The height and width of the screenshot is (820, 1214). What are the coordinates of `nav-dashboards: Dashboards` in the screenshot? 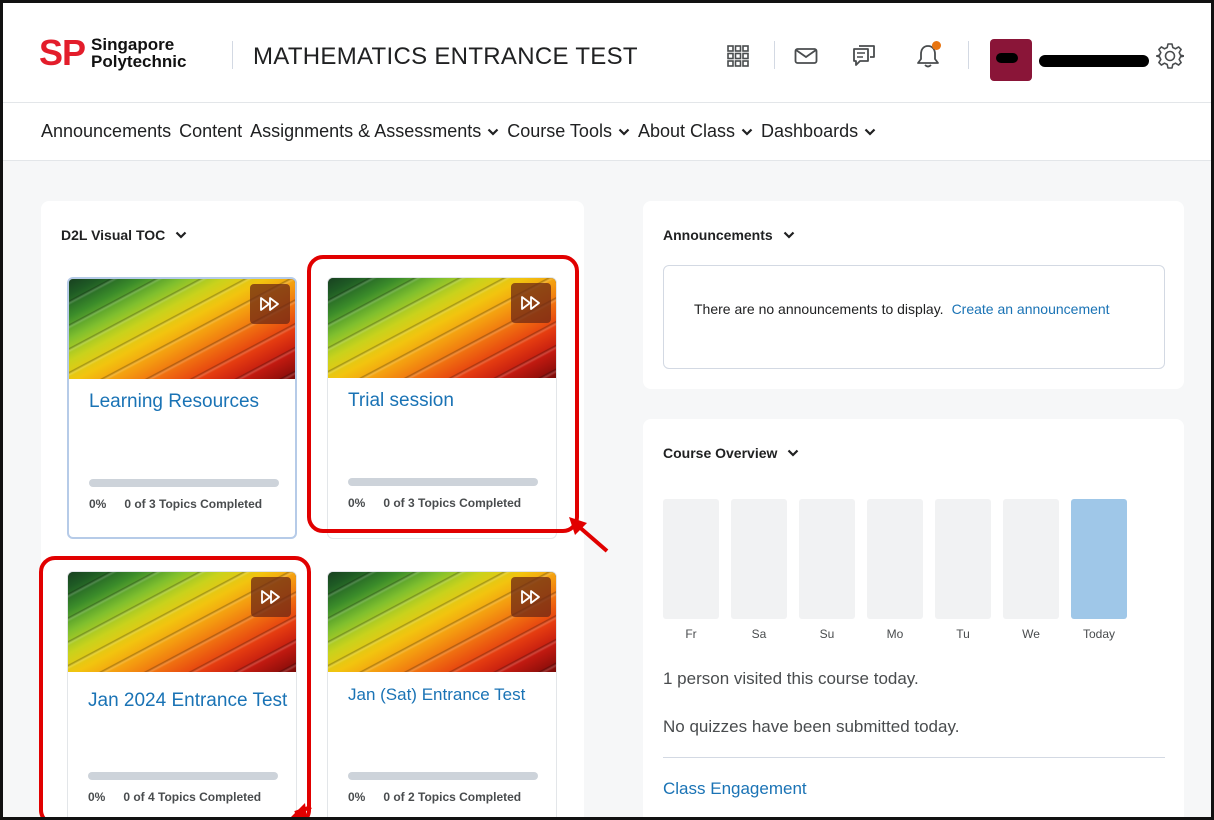 It's located at (818, 131).